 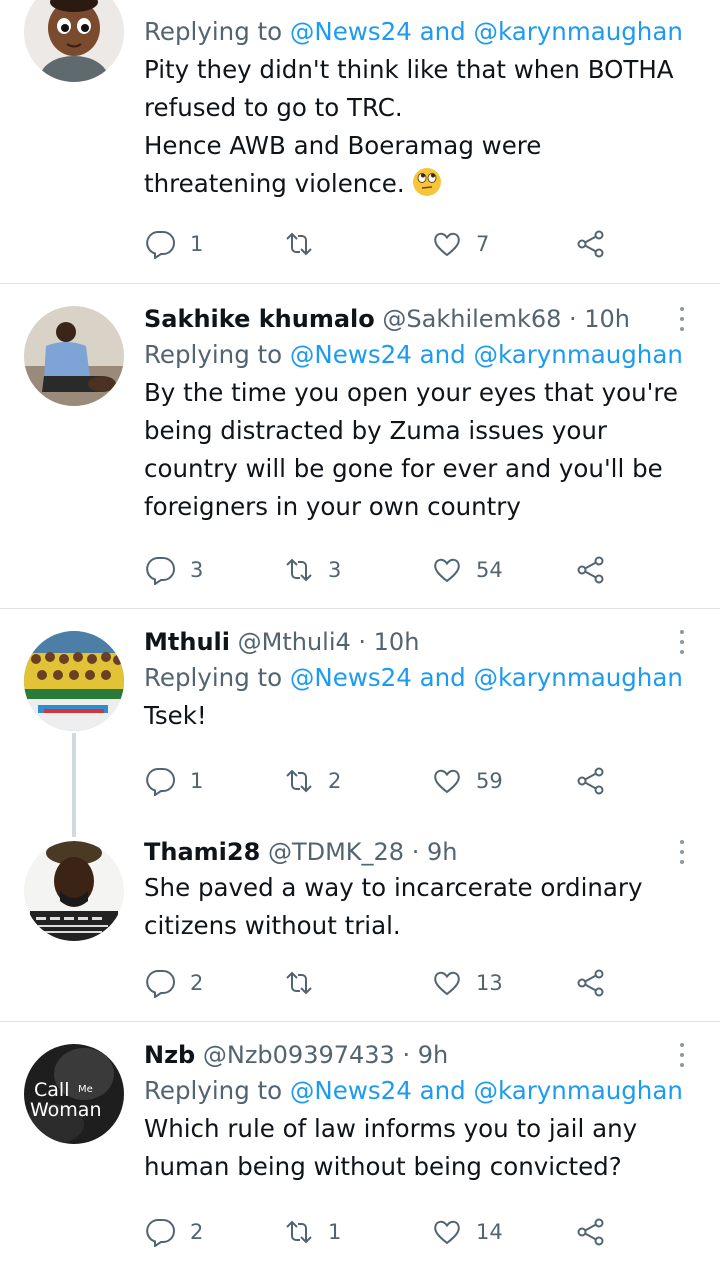 I want to click on avatar-cartoon, so click(x=74, y=41).